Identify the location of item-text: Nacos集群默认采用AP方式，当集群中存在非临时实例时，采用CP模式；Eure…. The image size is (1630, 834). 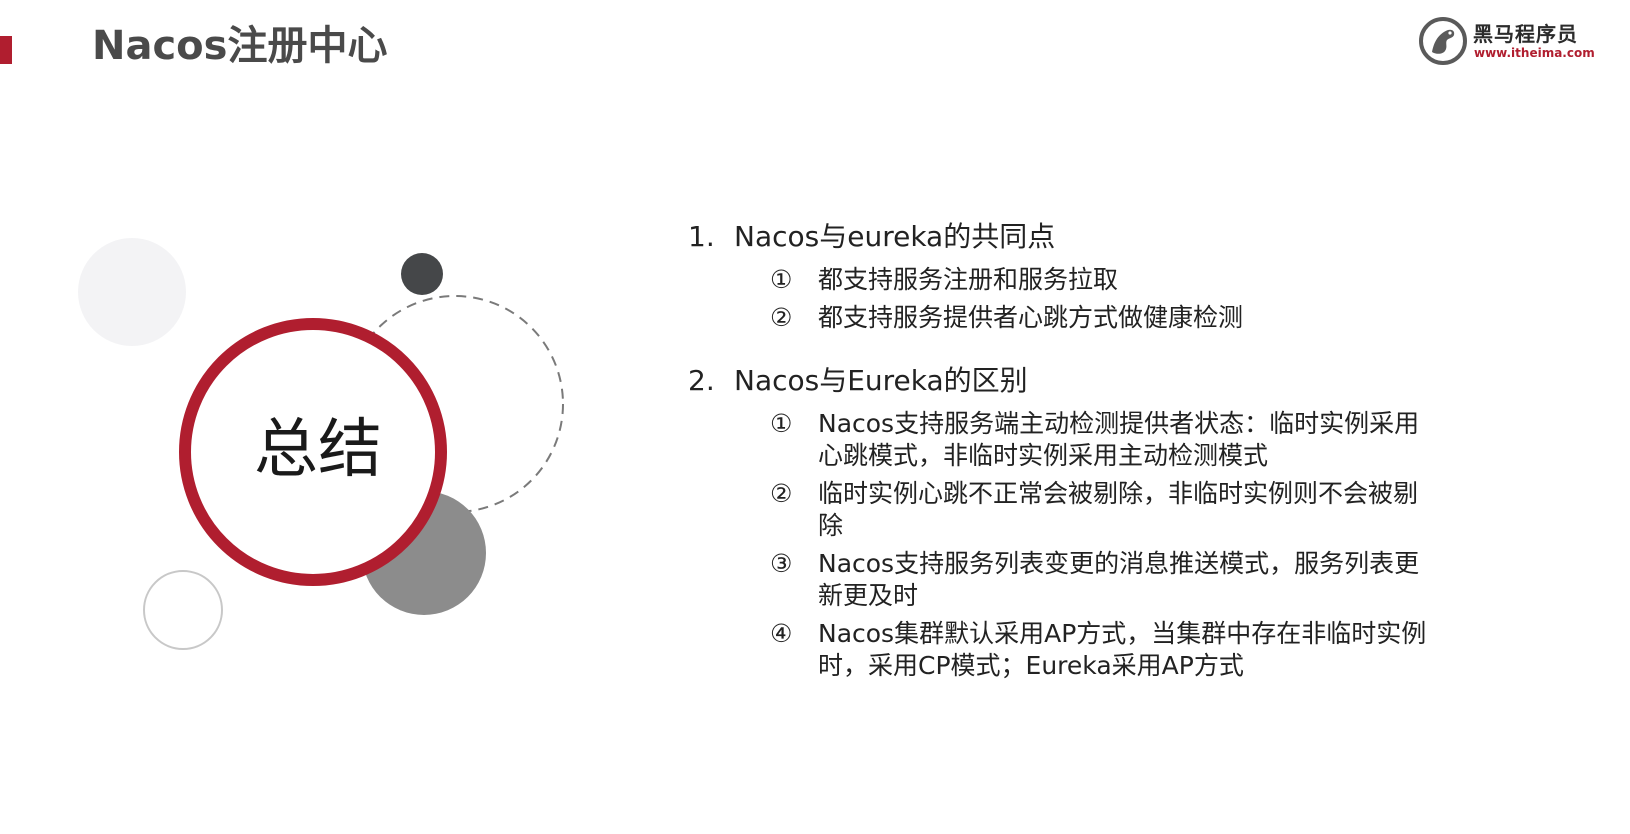
(1122, 649).